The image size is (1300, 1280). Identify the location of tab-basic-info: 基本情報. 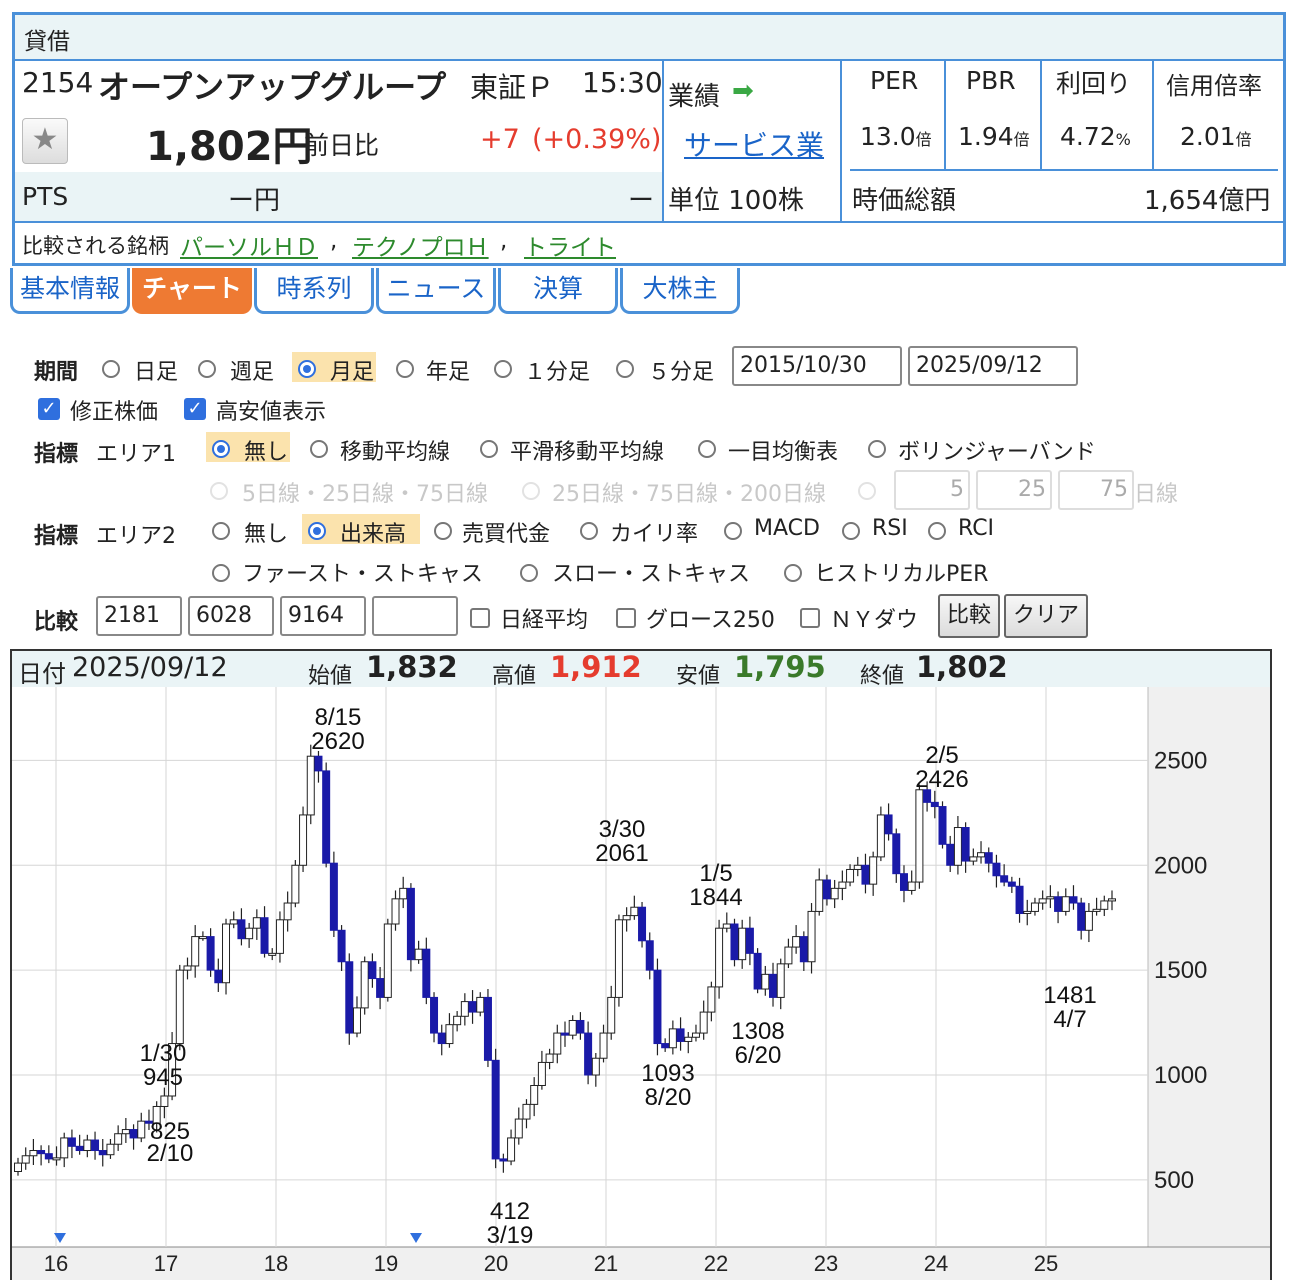
(70, 291).